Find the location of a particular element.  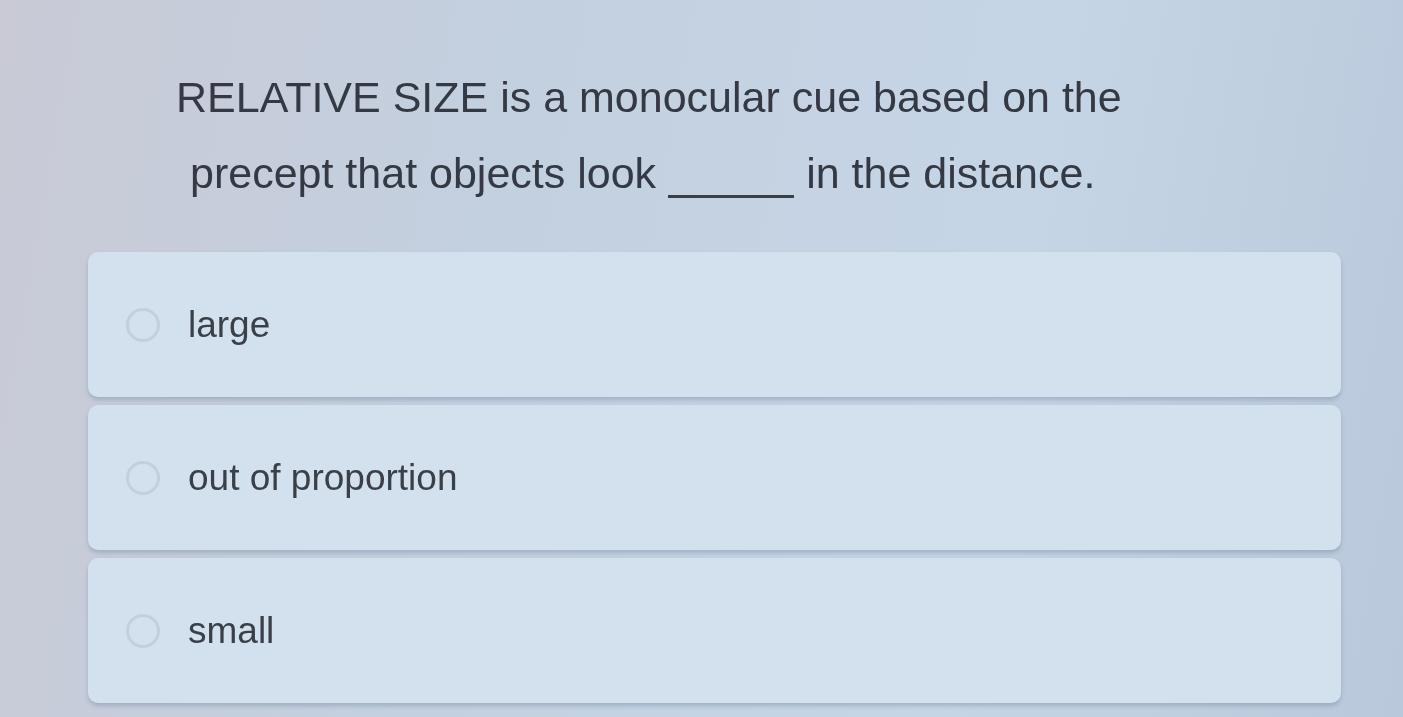

option-label: small is located at coordinates (231, 630).